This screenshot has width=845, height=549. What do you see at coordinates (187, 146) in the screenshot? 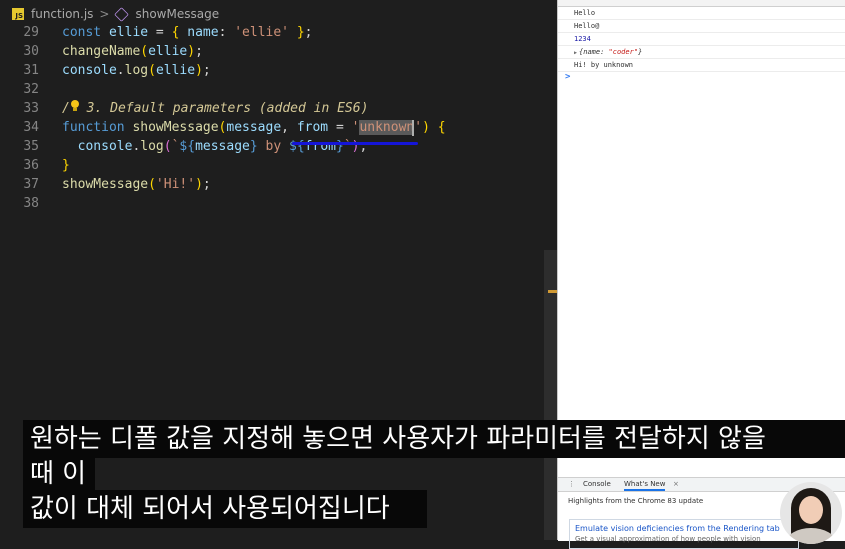
I see `code-token: ${` at bounding box center [187, 146].